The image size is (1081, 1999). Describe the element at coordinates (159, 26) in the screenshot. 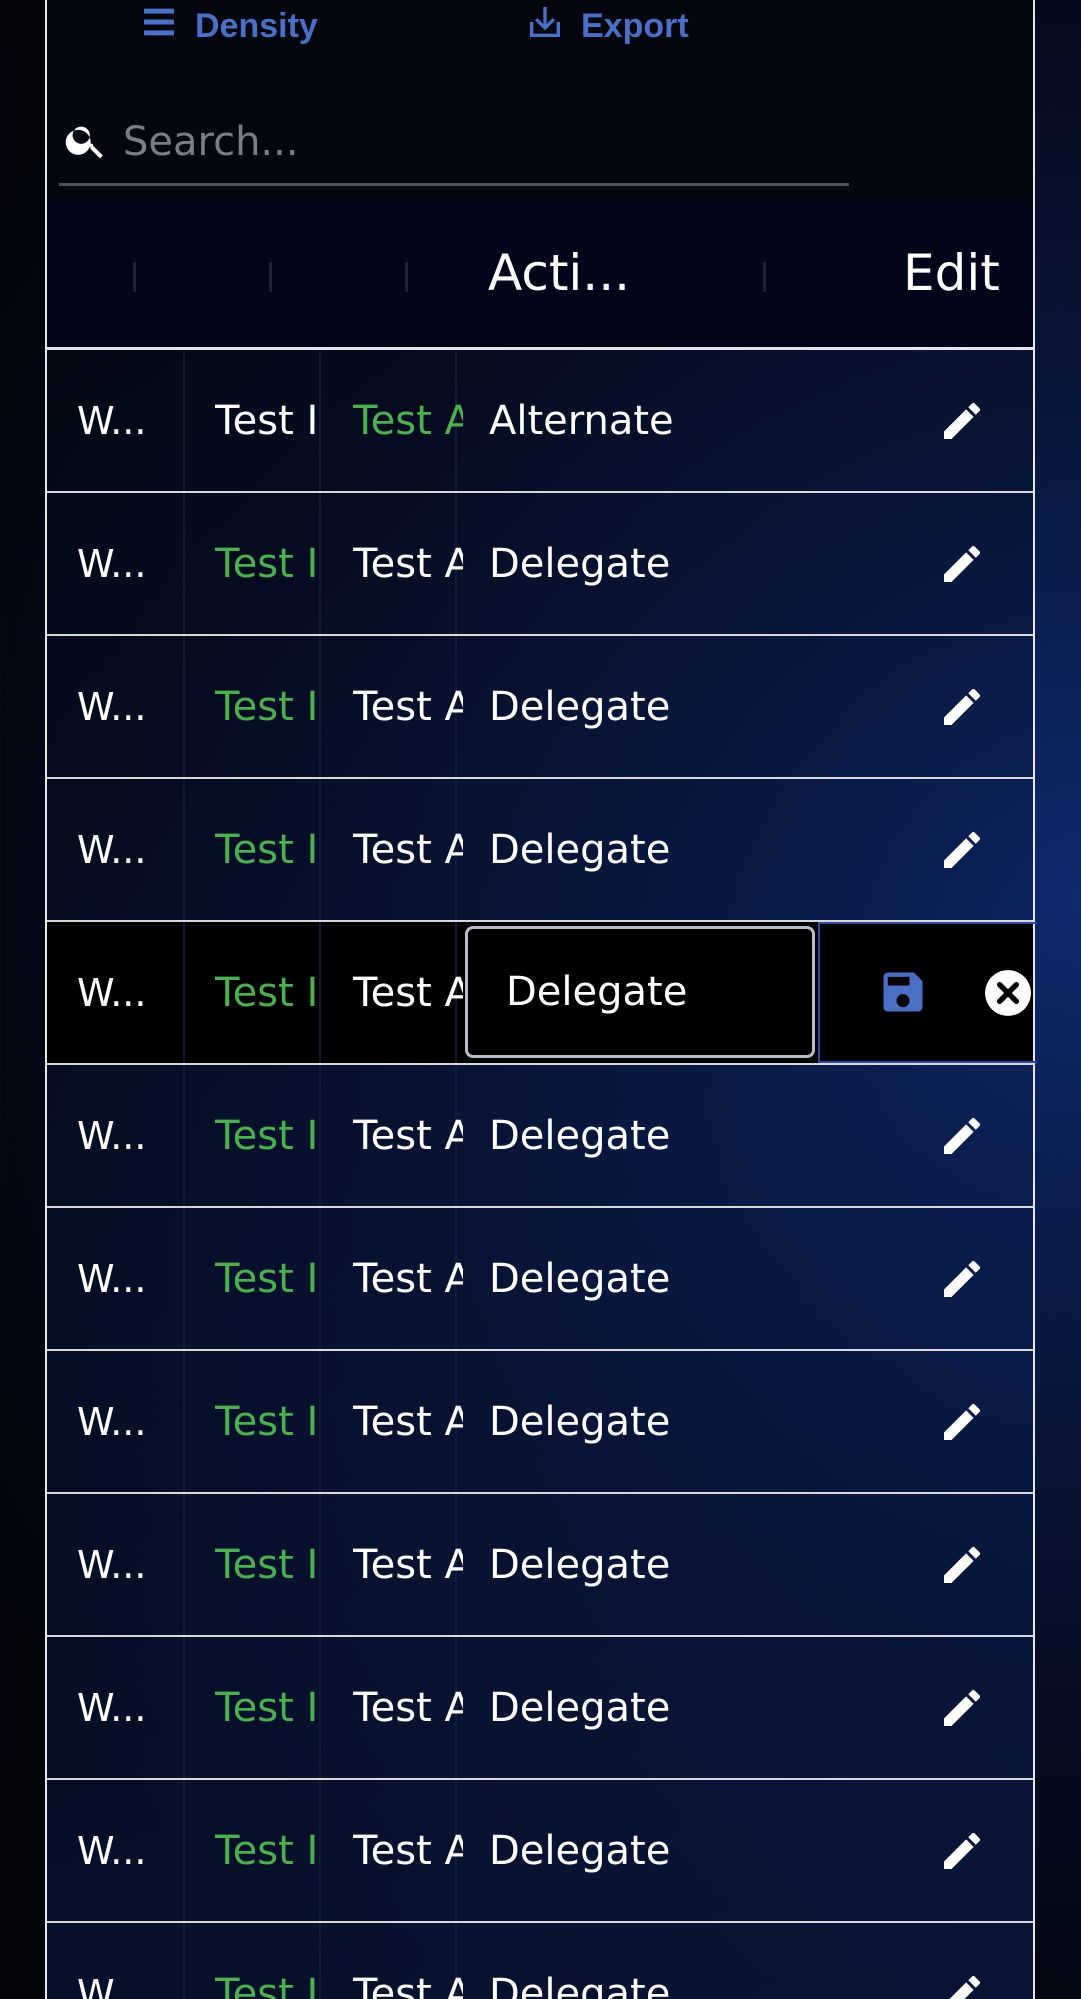

I see `density-icon` at that location.